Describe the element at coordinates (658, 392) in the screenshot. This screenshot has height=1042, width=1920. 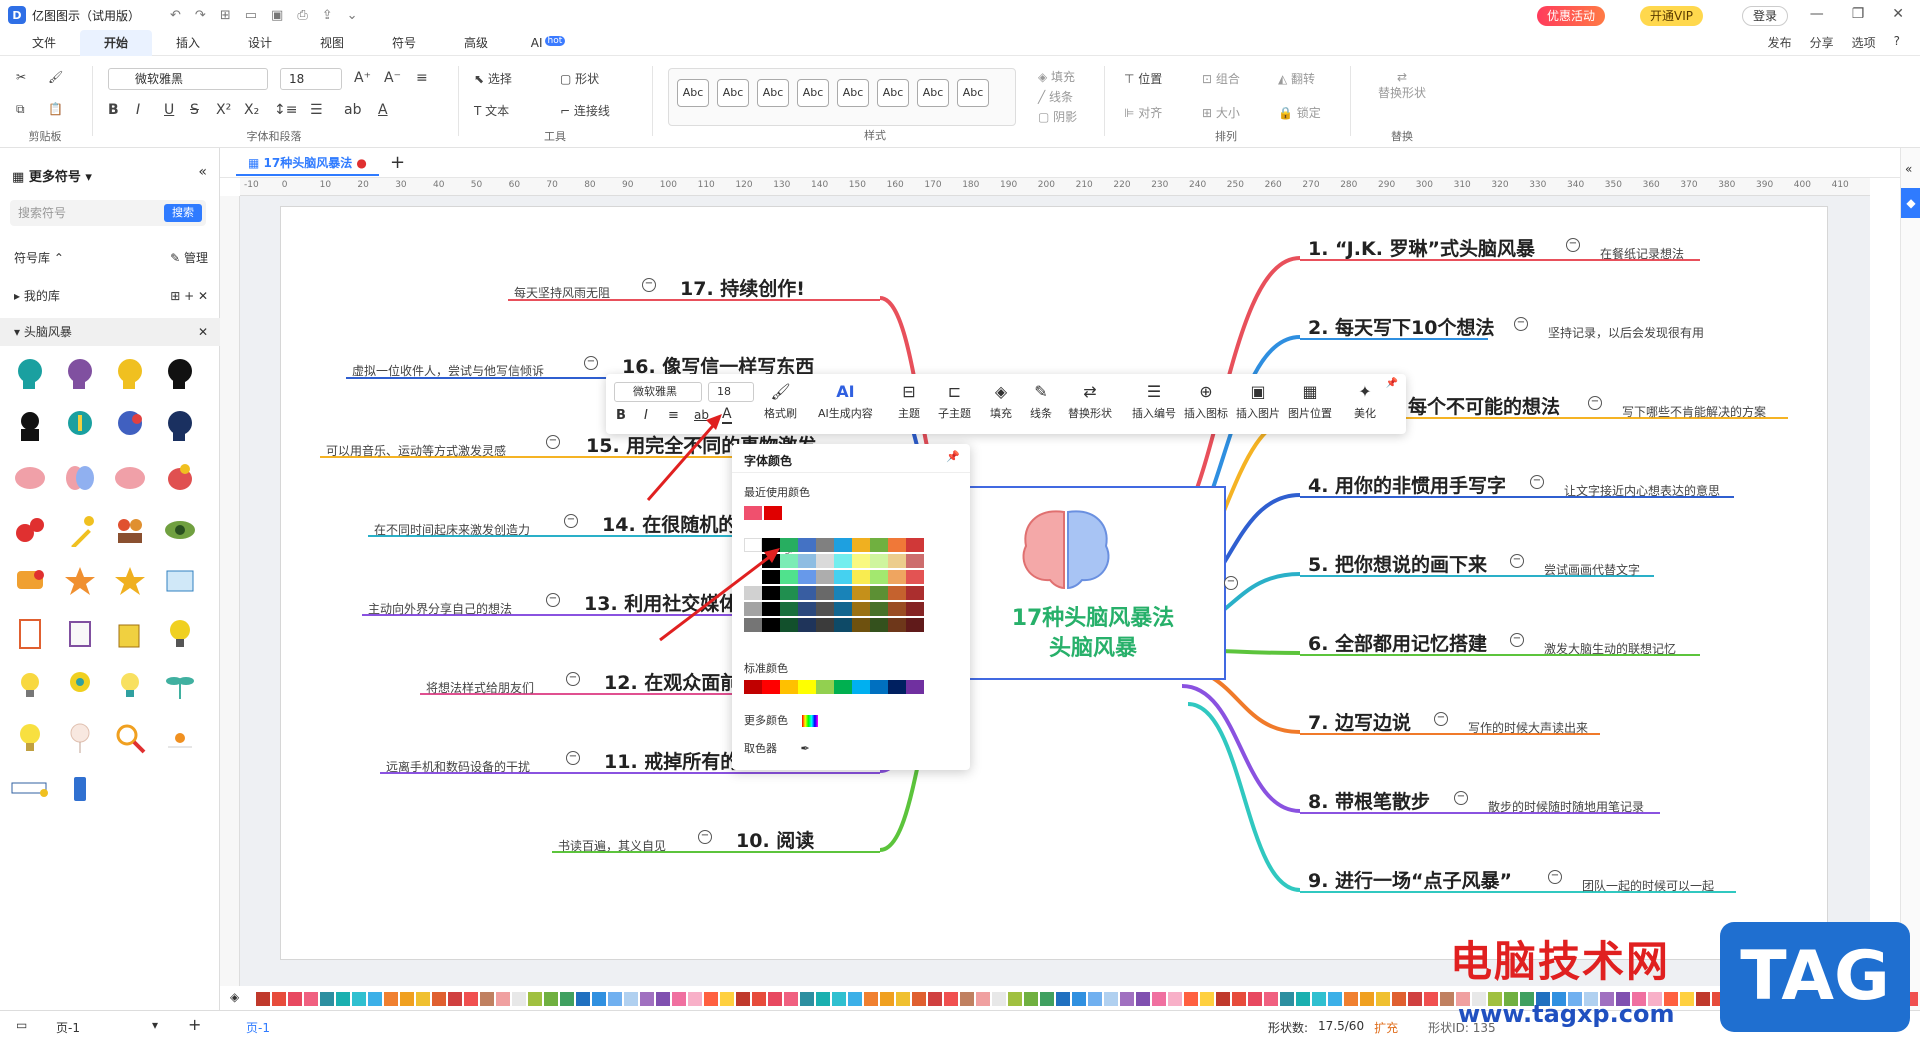
I see `float-font-select: 微软雅黑` at that location.